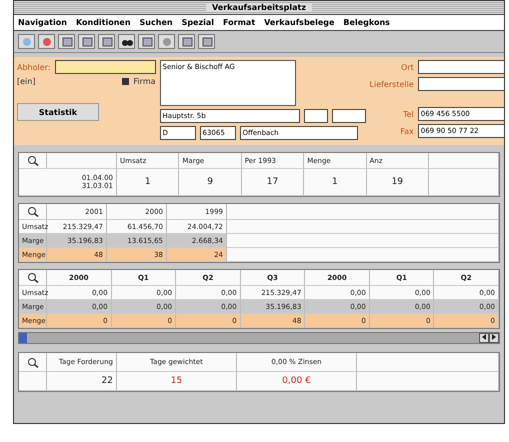 Image resolution: width=509 pixels, height=442 pixels. What do you see at coordinates (484, 338) in the screenshot?
I see `left-arrow-icon` at bounding box center [484, 338].